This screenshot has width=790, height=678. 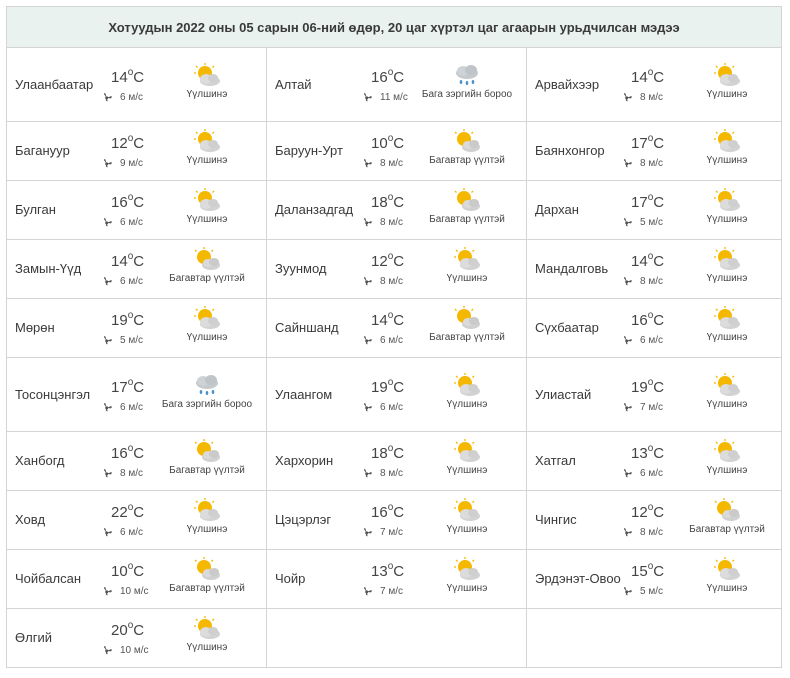 What do you see at coordinates (137, 85) in the screenshot?
I see `city-forecast-cell: Улаанбаатар 14oC 6 м/с Үүлшинэ` at bounding box center [137, 85].